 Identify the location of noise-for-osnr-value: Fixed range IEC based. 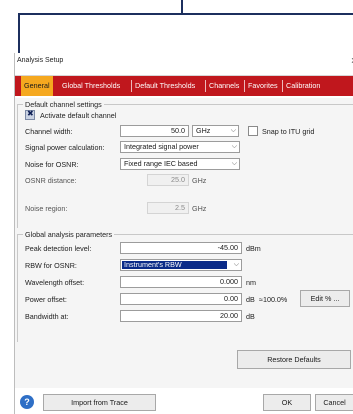
(161, 163).